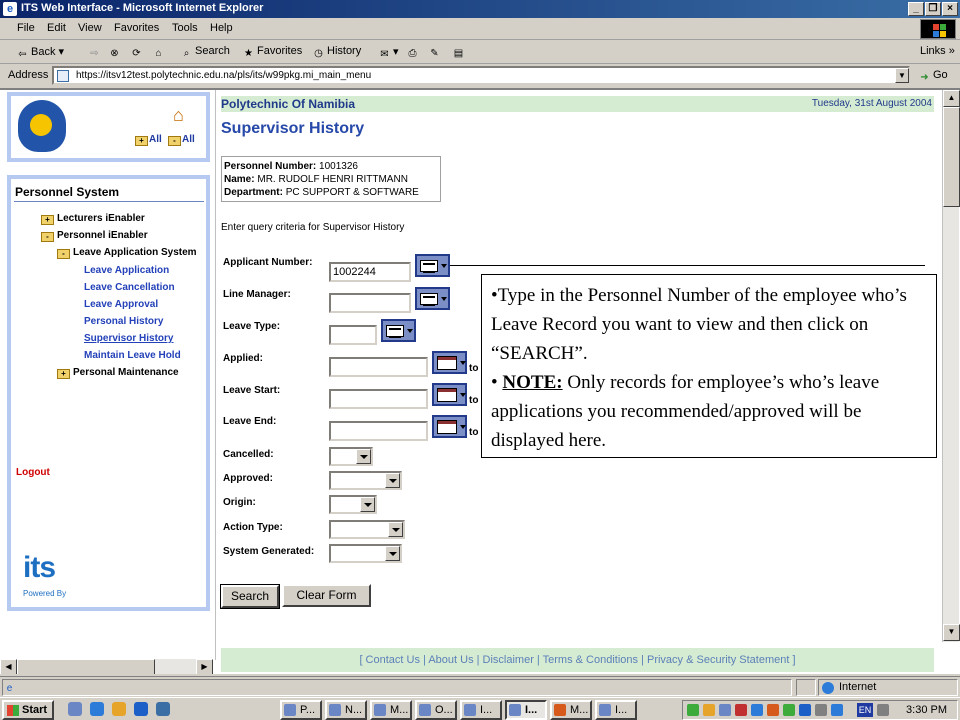 This screenshot has height=720, width=960. Describe the element at coordinates (459, 52) in the screenshot. I see `discuss-button: ▤` at that location.